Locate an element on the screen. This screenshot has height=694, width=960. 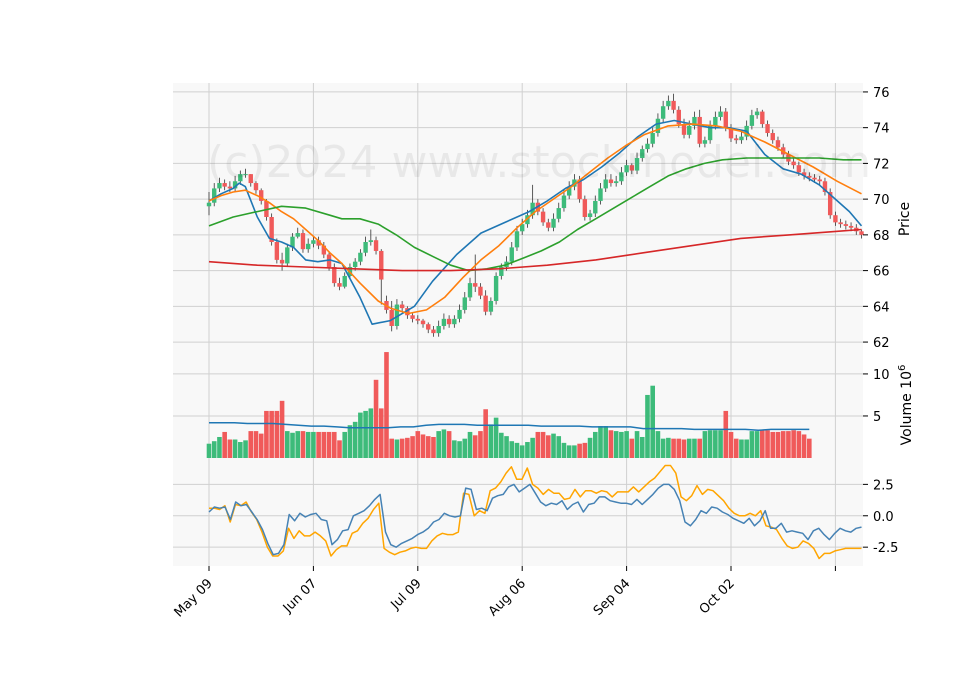
price-tick-label: 72 is located at coordinates (881, 164).